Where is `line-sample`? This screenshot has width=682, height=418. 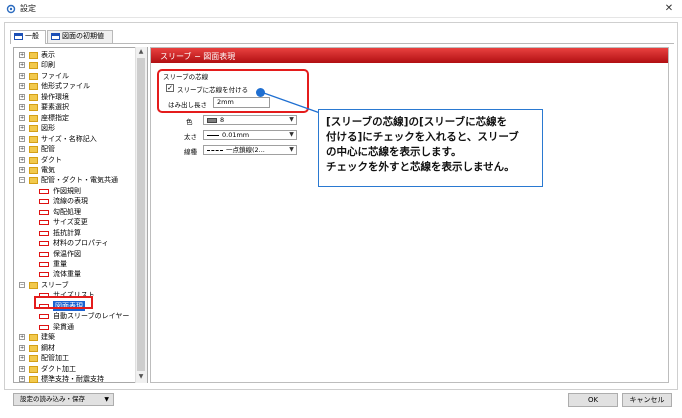 line-sample is located at coordinates (213, 135).